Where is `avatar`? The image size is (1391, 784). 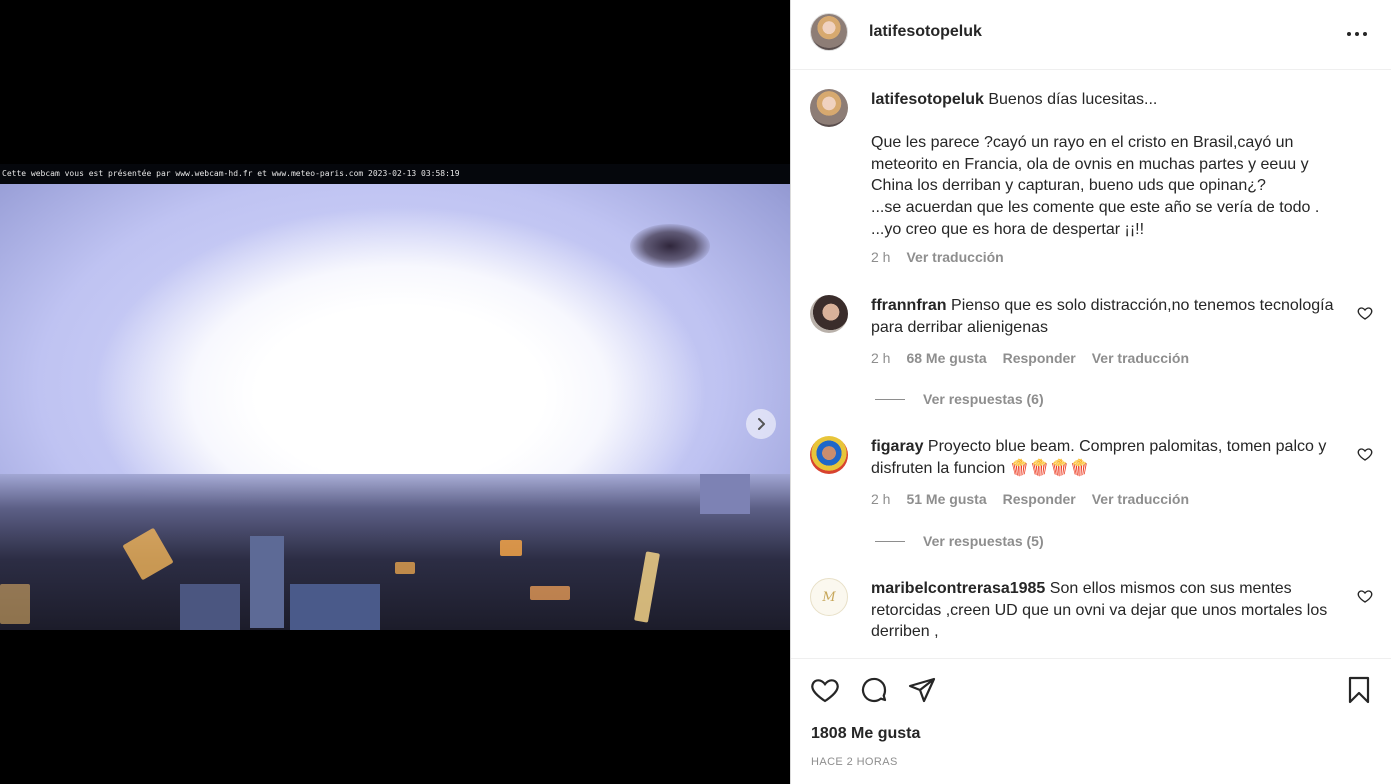 avatar is located at coordinates (829, 32).